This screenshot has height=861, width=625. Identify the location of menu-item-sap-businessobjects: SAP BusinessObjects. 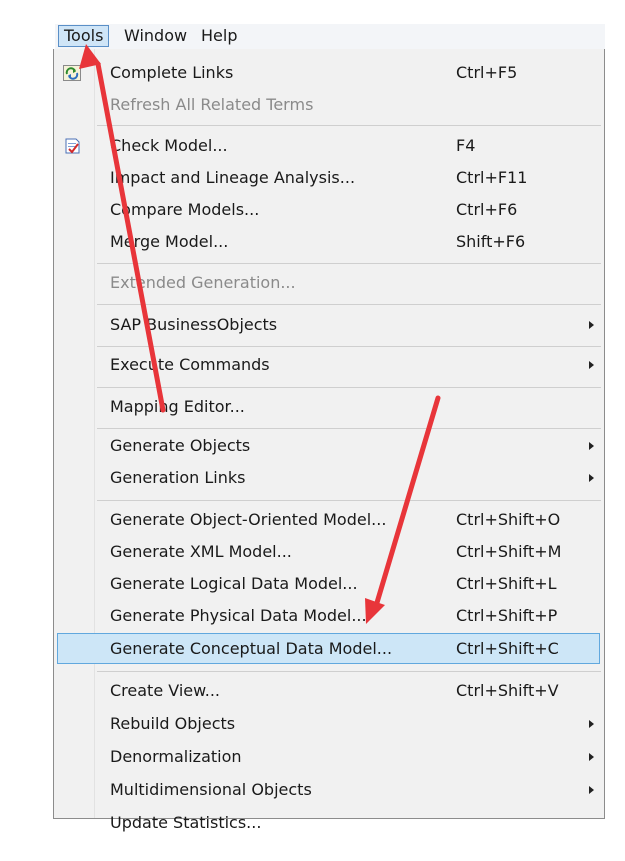
(329, 325).